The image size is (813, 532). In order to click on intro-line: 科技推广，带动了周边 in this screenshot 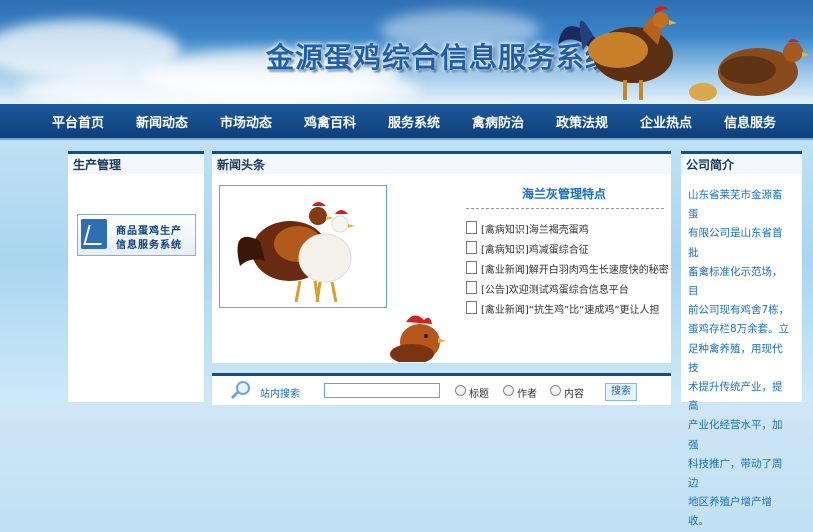, I will do `click(735, 473)`.